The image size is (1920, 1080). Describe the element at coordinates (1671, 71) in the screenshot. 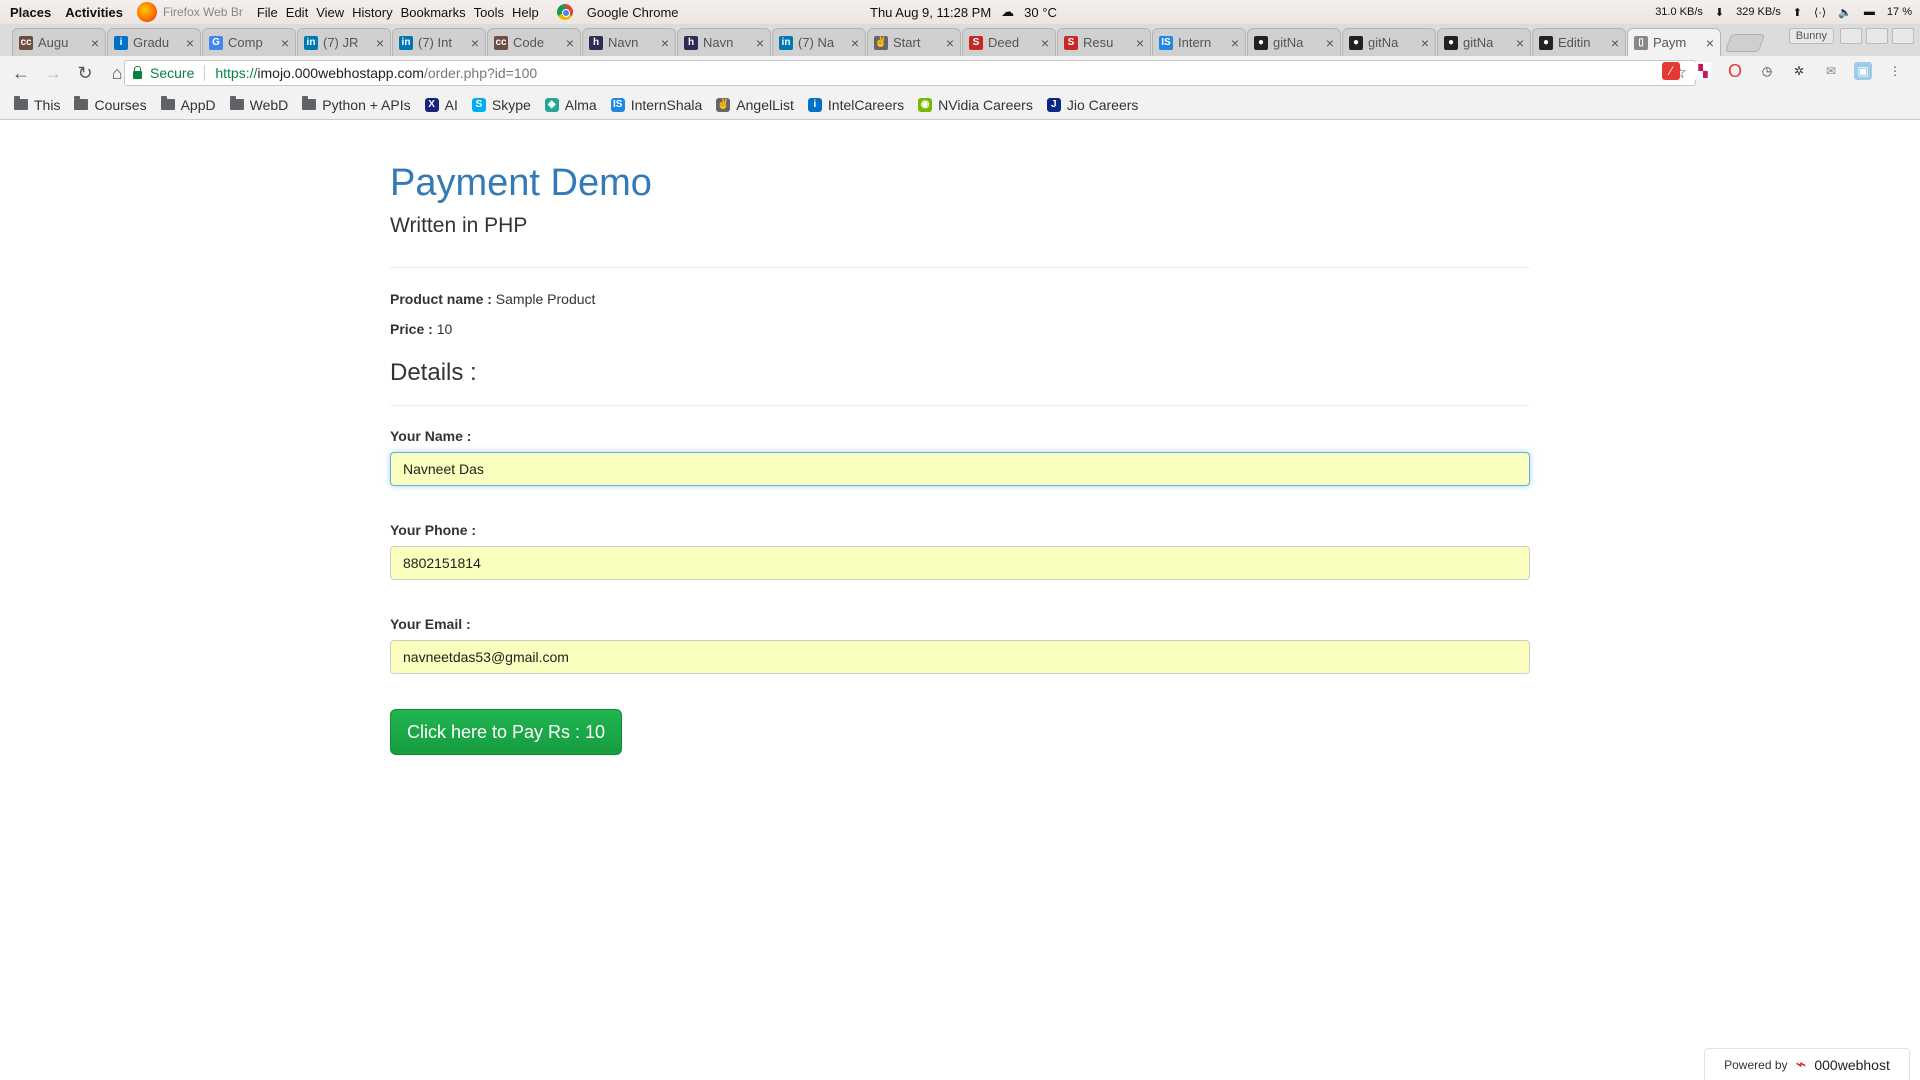

I see `pdf-extension-icon: ⁄` at that location.